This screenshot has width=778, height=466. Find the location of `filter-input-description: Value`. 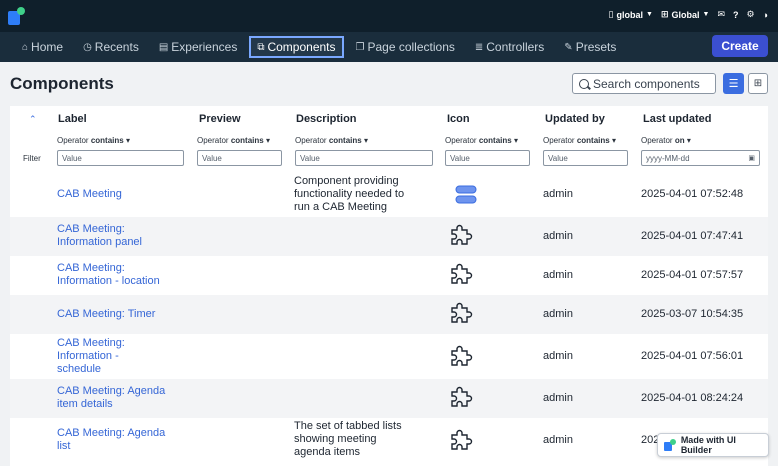

filter-input-description: Value is located at coordinates (364, 158).